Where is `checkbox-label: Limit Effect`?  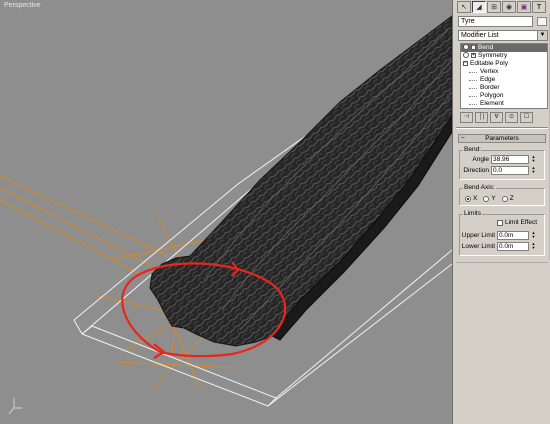
checkbox-label: Limit Effect is located at coordinates (521, 222).